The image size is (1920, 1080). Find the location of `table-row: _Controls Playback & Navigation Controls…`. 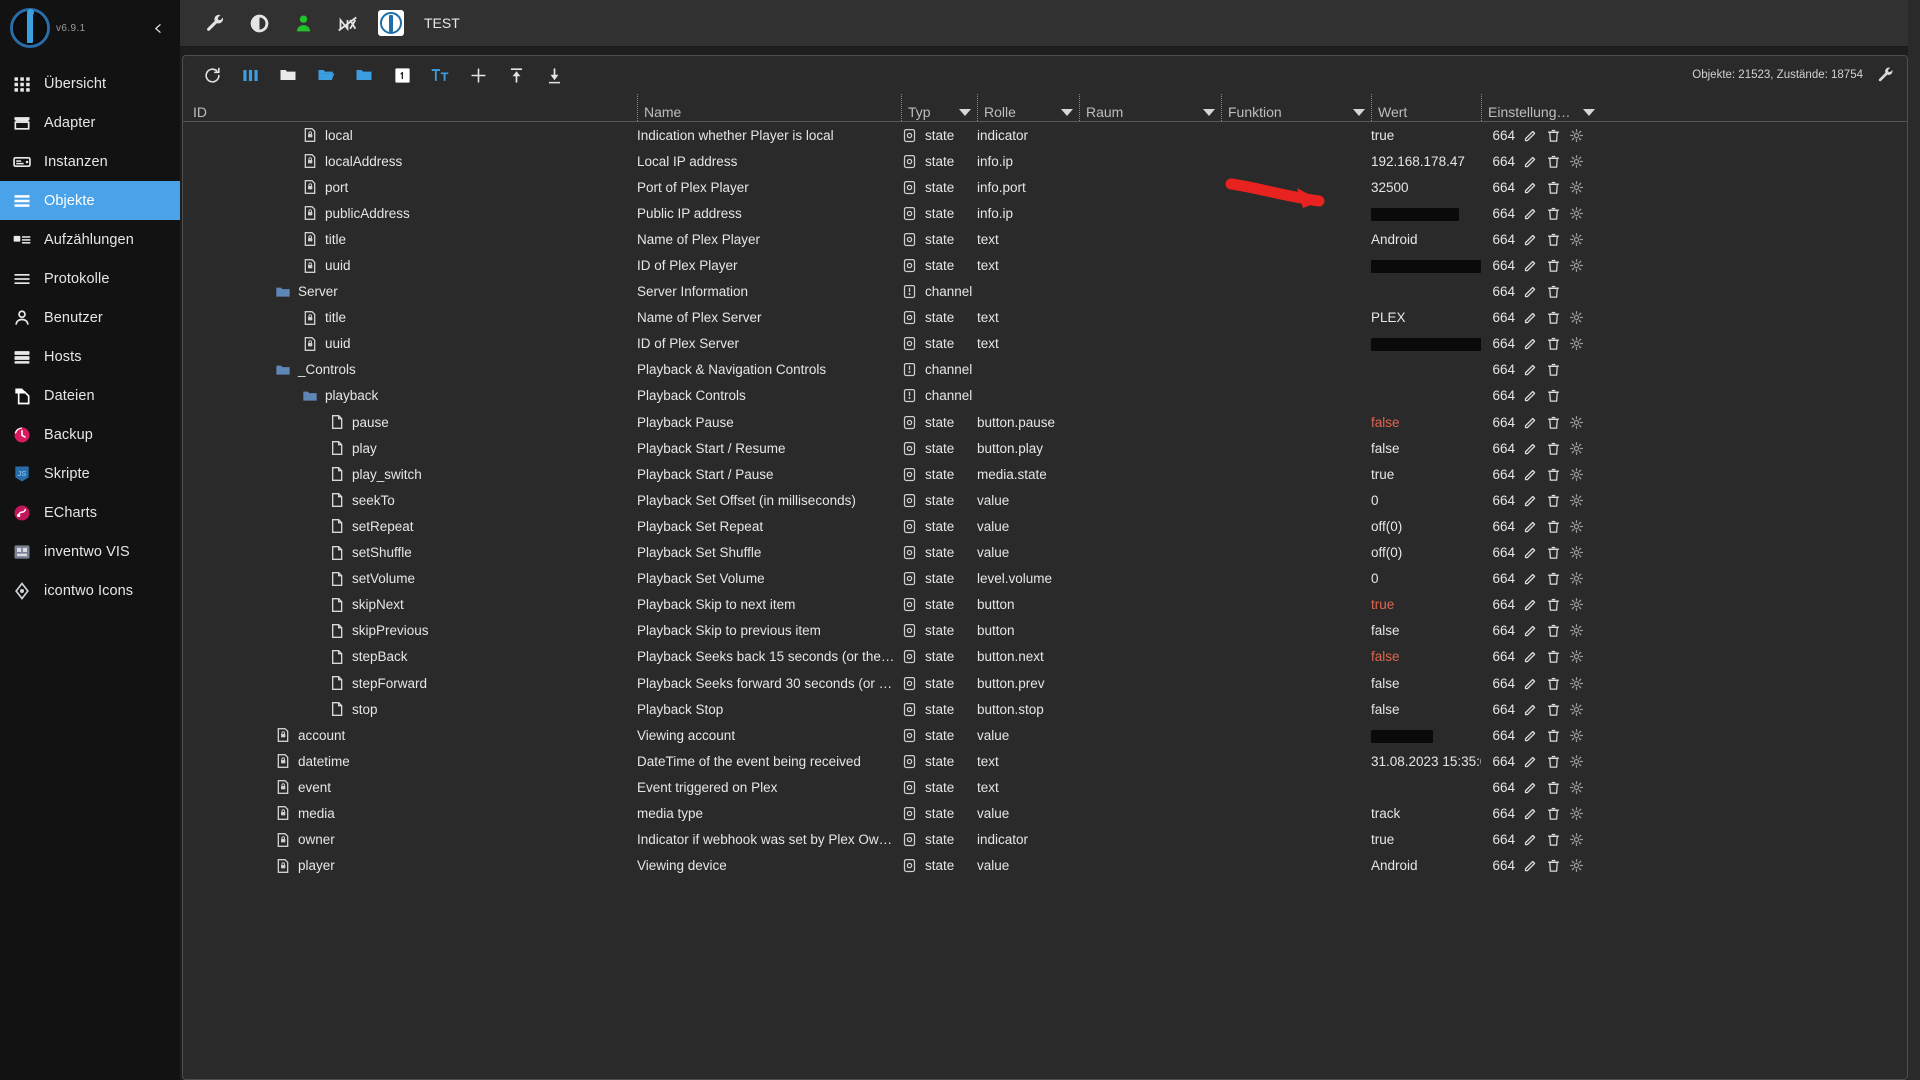

table-row: _Controls Playback & Navigation Controls… is located at coordinates (1045, 370).